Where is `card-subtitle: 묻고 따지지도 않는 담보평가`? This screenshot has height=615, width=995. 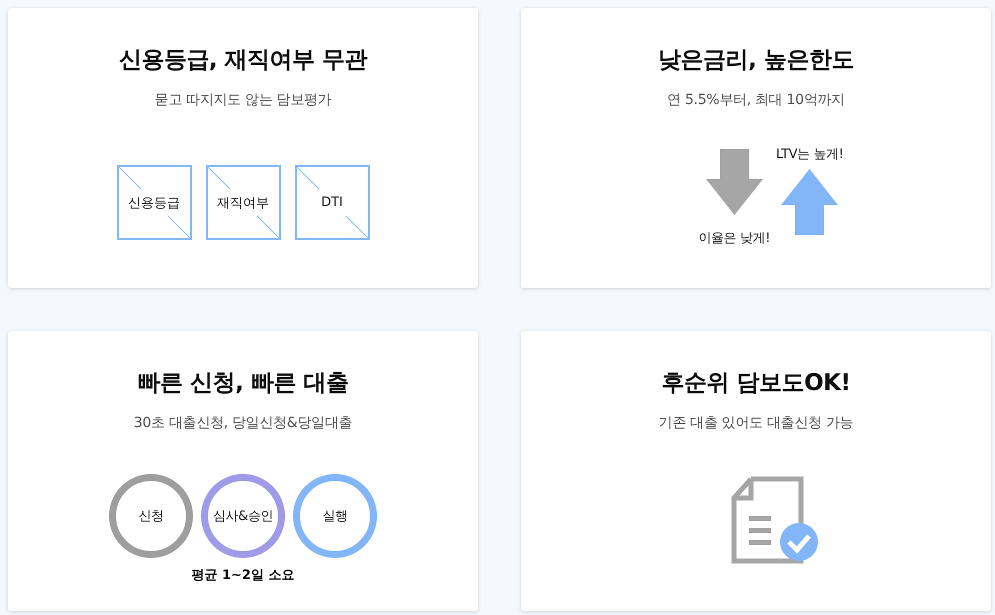
card-subtitle: 묻고 따지지도 않는 담보평가 is located at coordinates (243, 100).